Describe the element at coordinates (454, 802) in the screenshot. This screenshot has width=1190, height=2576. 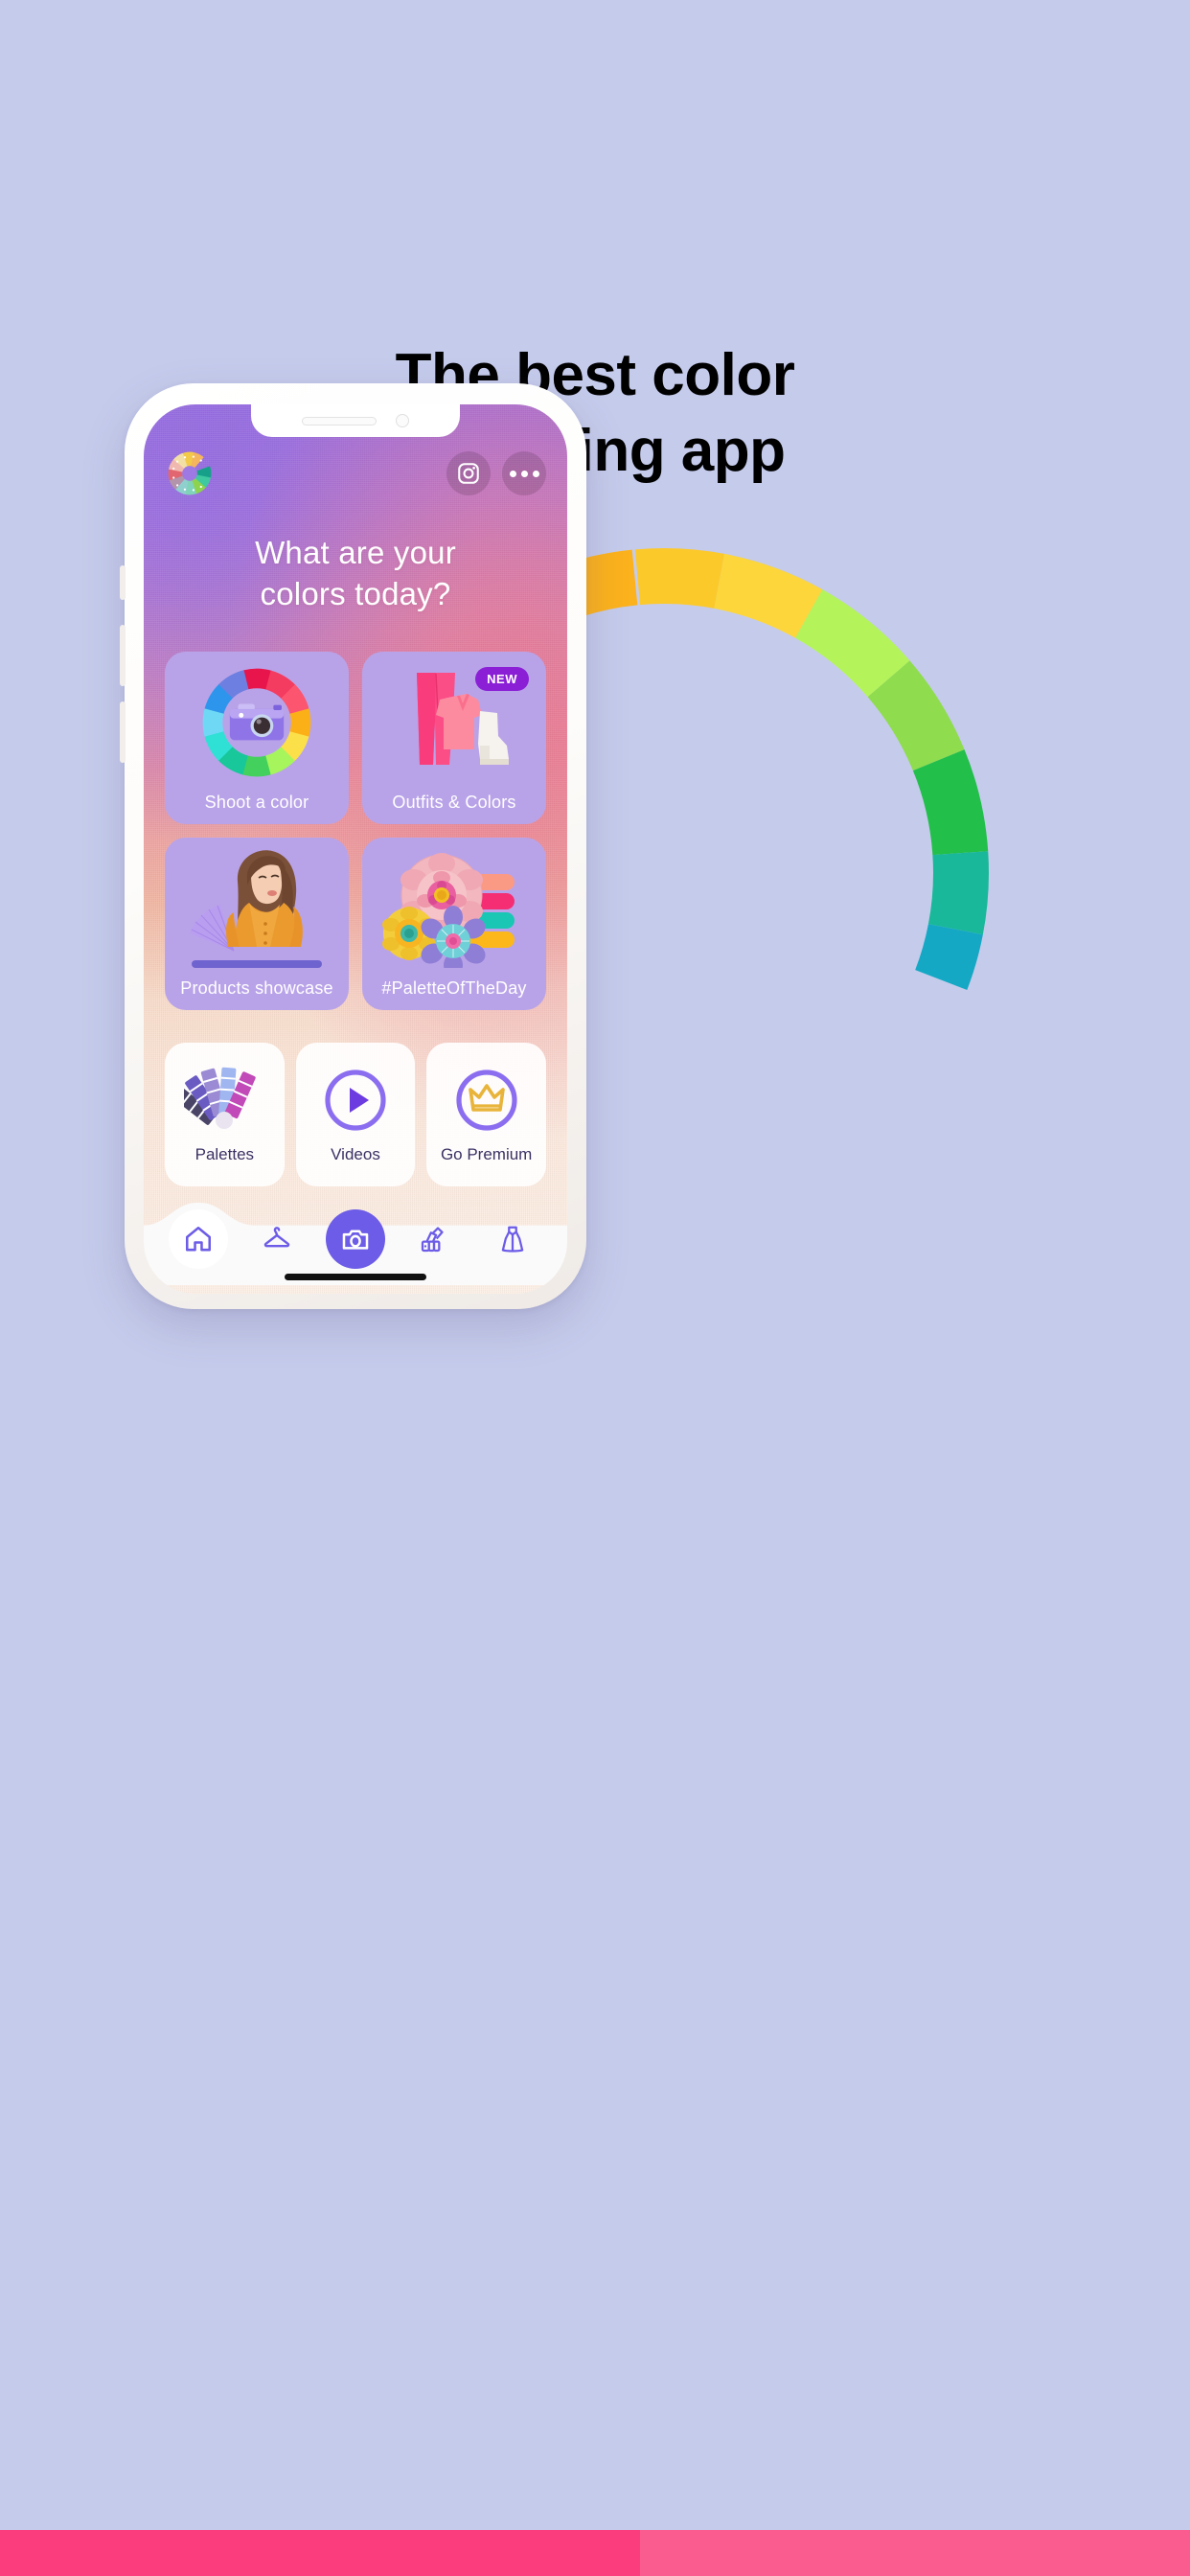
I see `tile-label: Outfits & Colors` at that location.